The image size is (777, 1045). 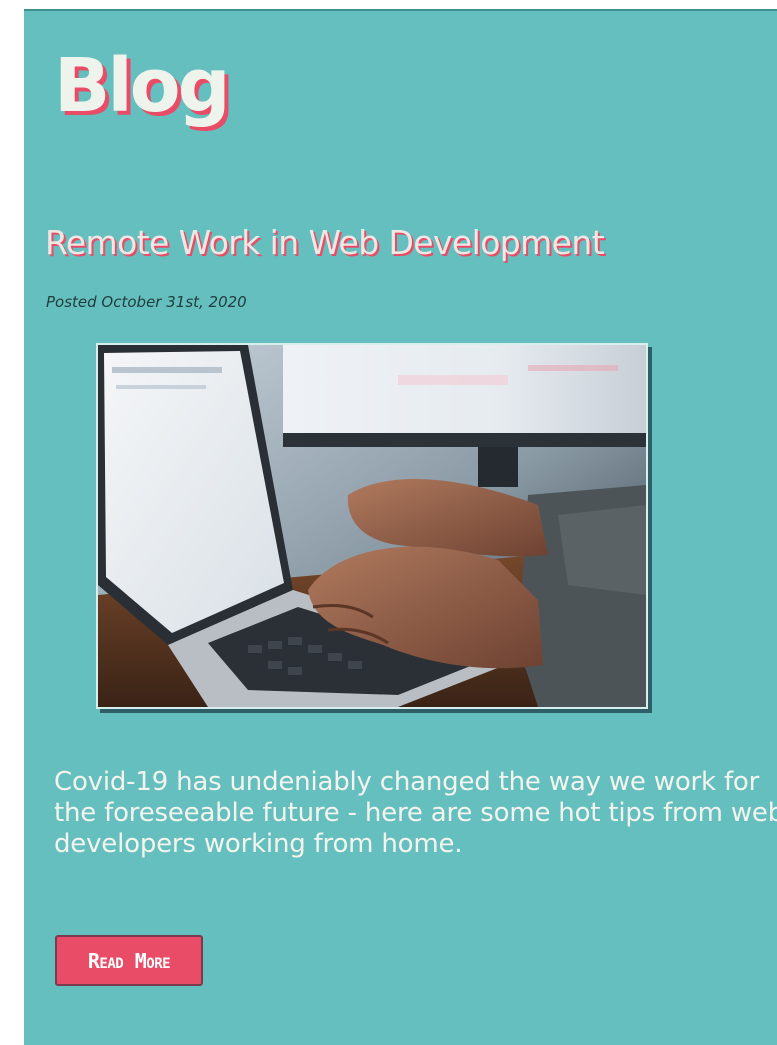 I want to click on post-date: Posted October 31st, 2020, so click(x=146, y=302).